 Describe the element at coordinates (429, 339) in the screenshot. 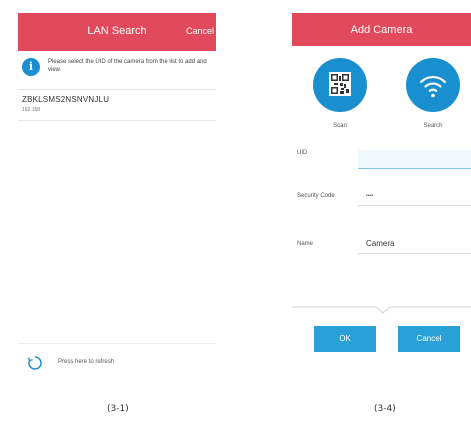

I see `cancel-dialog-button: Cancel` at that location.